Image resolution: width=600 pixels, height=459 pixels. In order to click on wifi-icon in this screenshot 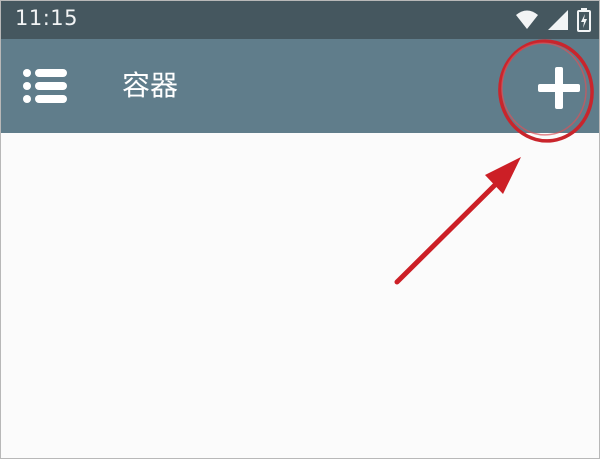, I will do `click(527, 19)`.